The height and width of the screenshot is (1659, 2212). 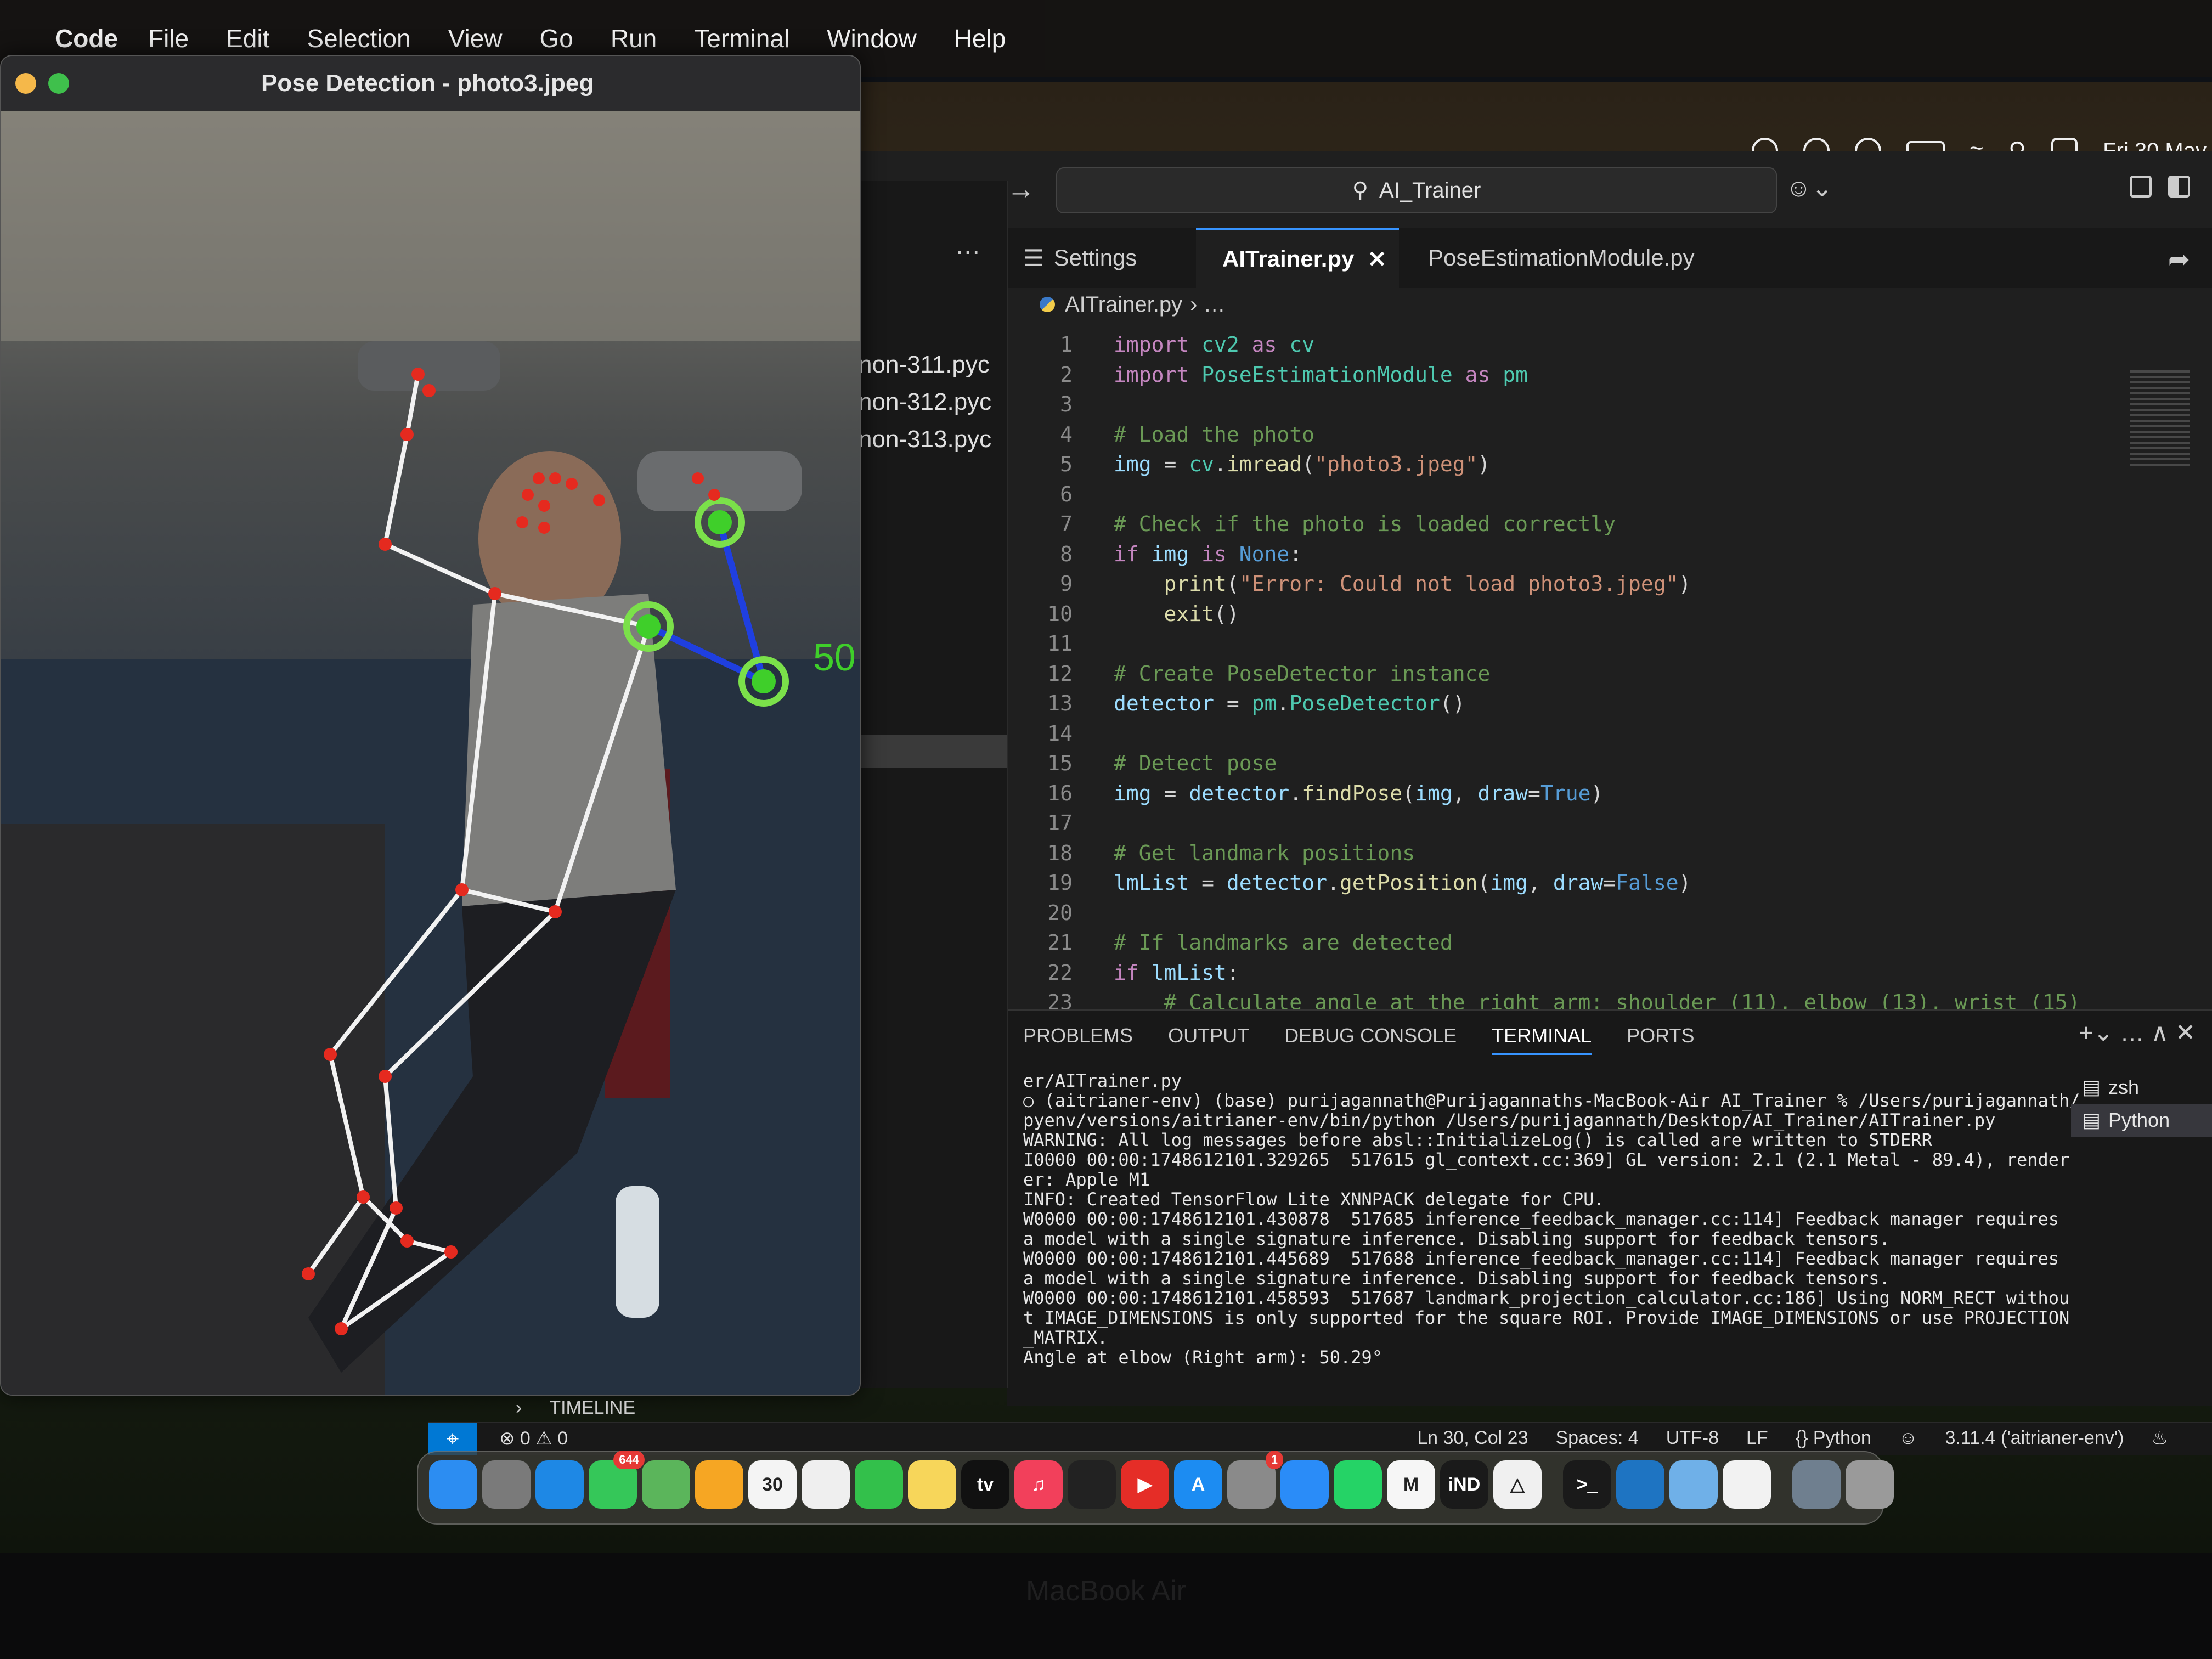 What do you see at coordinates (1640, 1485) in the screenshot?
I see `vscode-icon` at bounding box center [1640, 1485].